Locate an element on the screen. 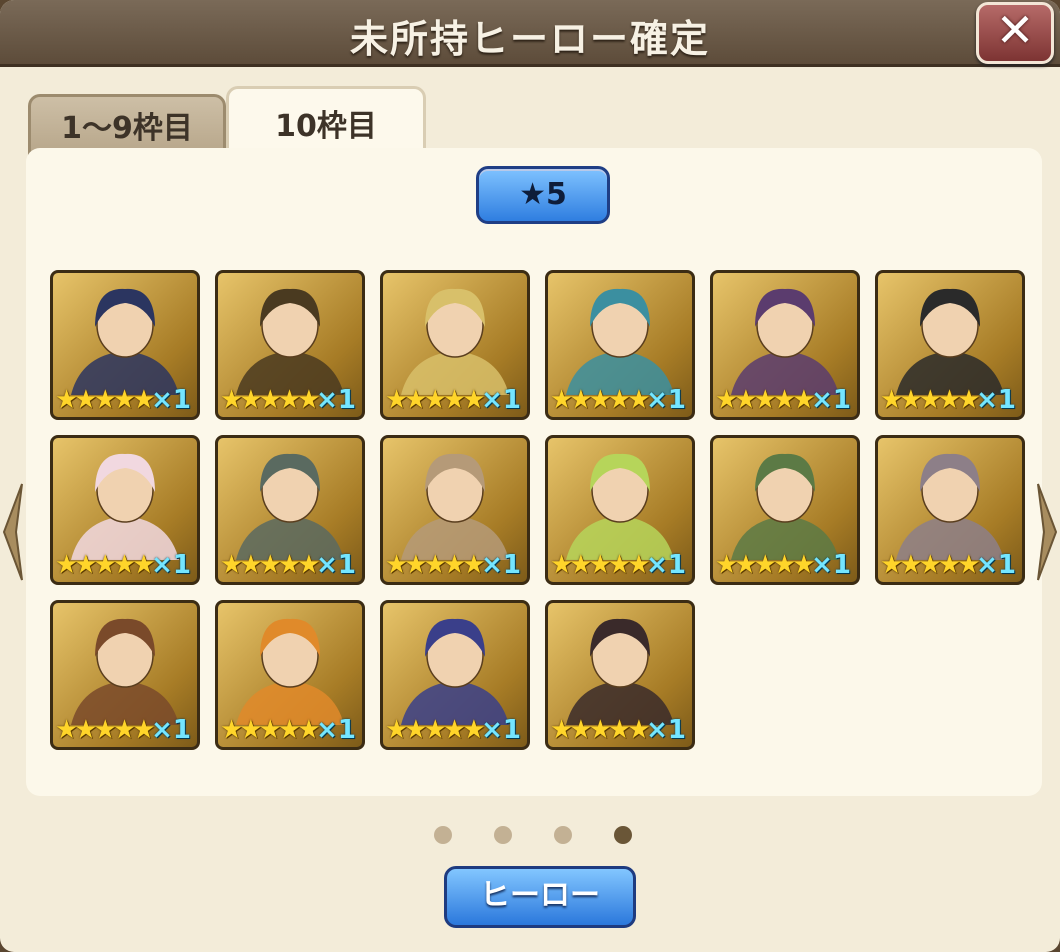 The image size is (1060, 952). next-page-arrow-icon is located at coordinates (1048, 532).